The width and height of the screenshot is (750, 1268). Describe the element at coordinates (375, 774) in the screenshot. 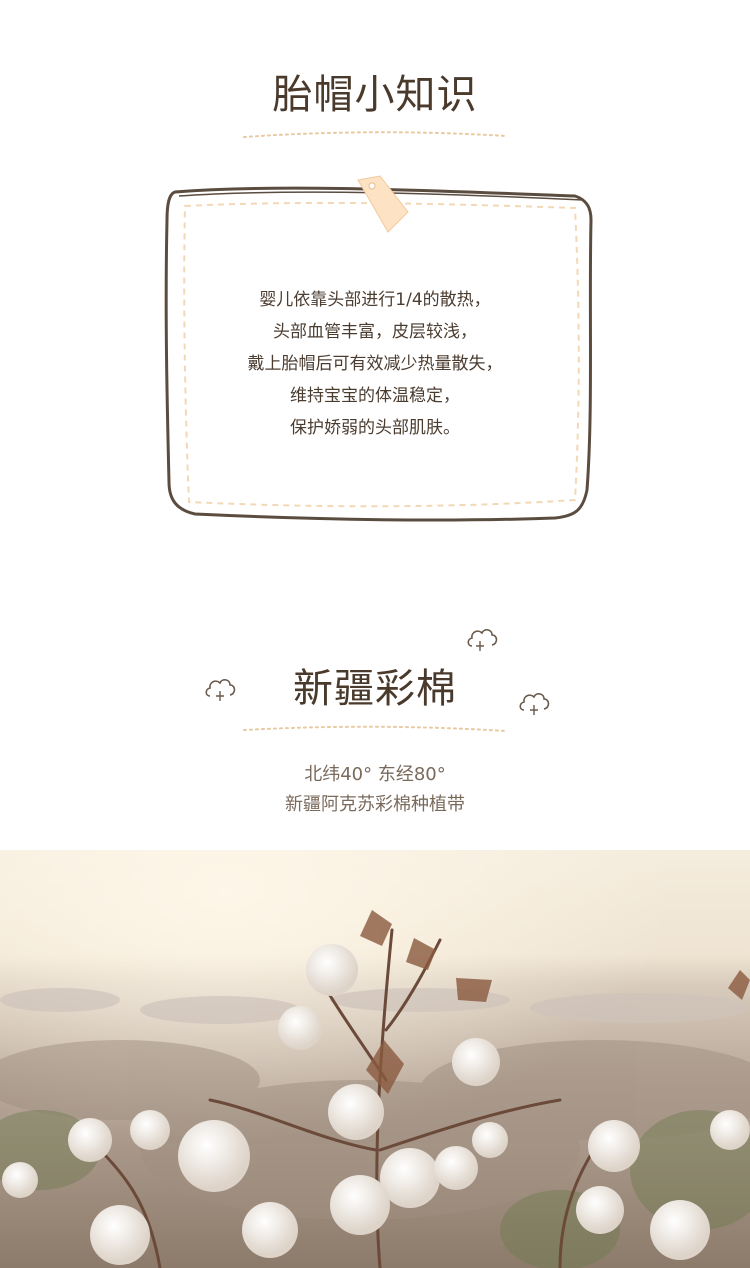

I see `cotton-coordinates: 北纬40° 东经80°` at that location.